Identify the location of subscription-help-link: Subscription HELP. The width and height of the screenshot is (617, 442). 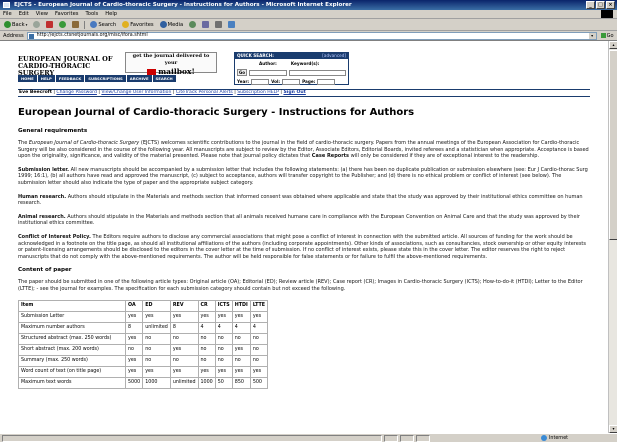
(258, 92).